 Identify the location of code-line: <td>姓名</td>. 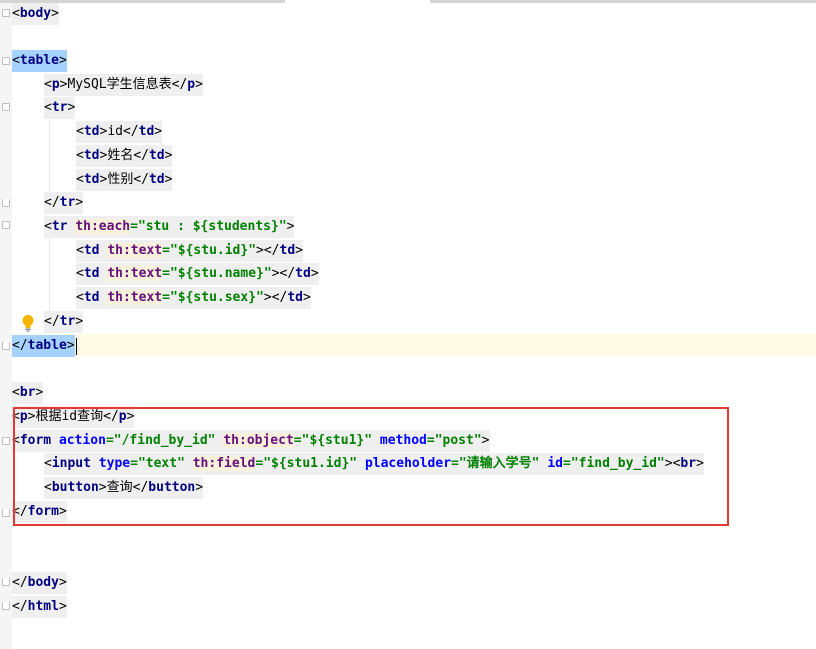
(124, 156).